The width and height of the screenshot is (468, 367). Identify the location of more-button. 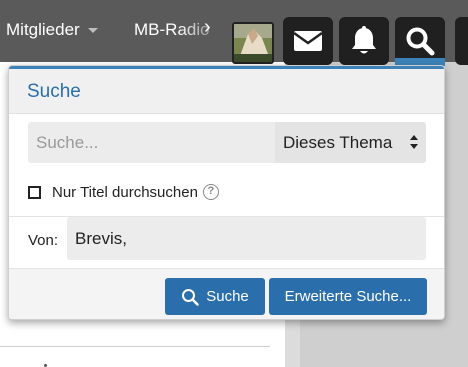
(461, 41).